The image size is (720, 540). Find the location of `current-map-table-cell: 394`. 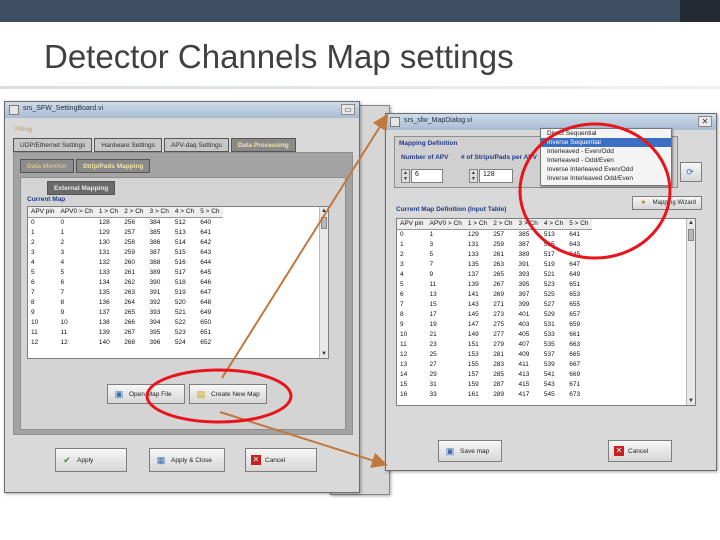

current-map-table-cell: 394 is located at coordinates (159, 322).